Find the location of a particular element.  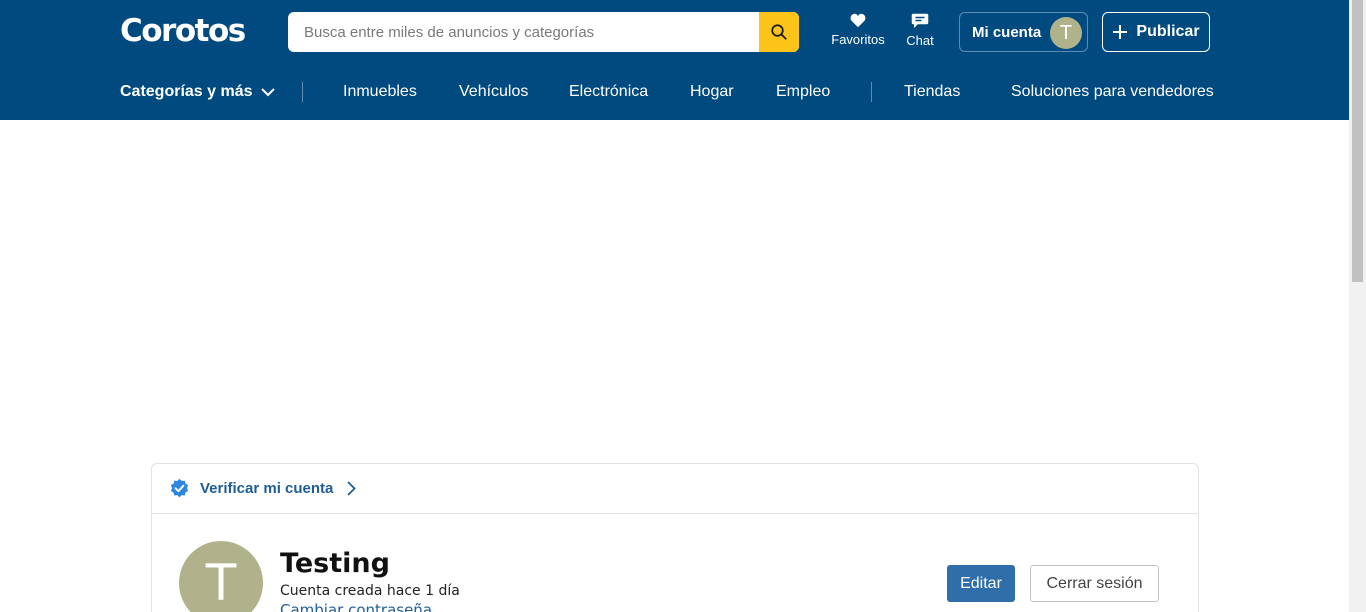

search-input is located at coordinates (523, 32).